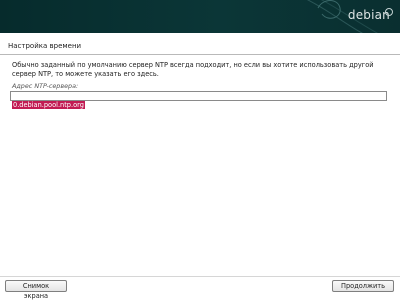 The height and width of the screenshot is (301, 400). What do you see at coordinates (45, 46) in the screenshot?
I see `page-title: Настройка времени` at bounding box center [45, 46].